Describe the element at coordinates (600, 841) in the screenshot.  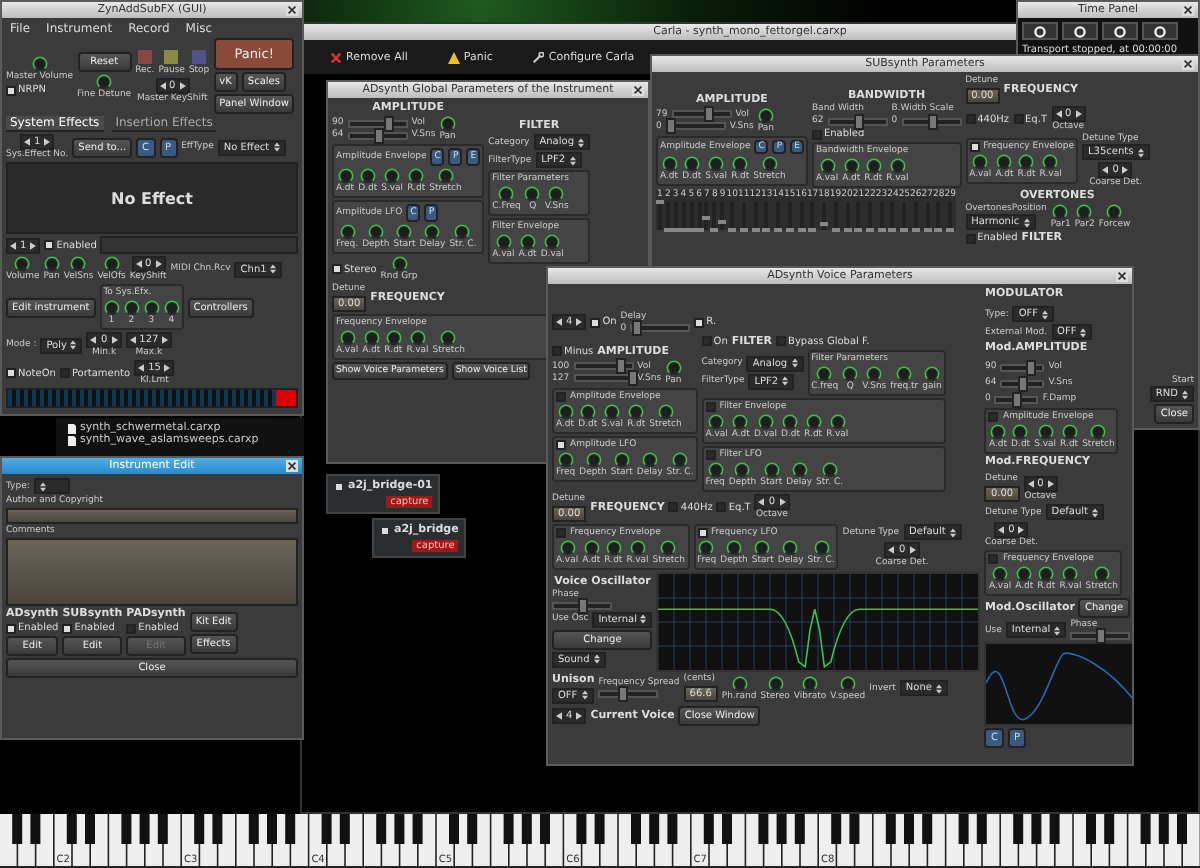
I see `piano-keys-drawing` at that location.